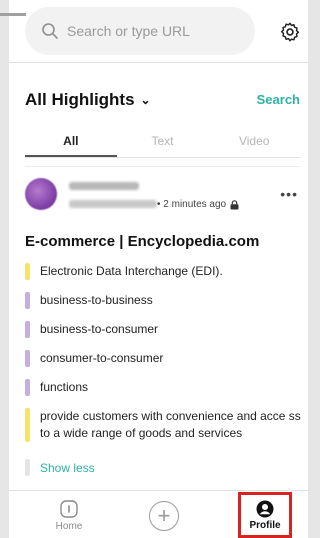 Image resolution: width=320 pixels, height=538 pixels. What do you see at coordinates (158, 490) in the screenshot?
I see `bottom-nav-divider` at bounding box center [158, 490].